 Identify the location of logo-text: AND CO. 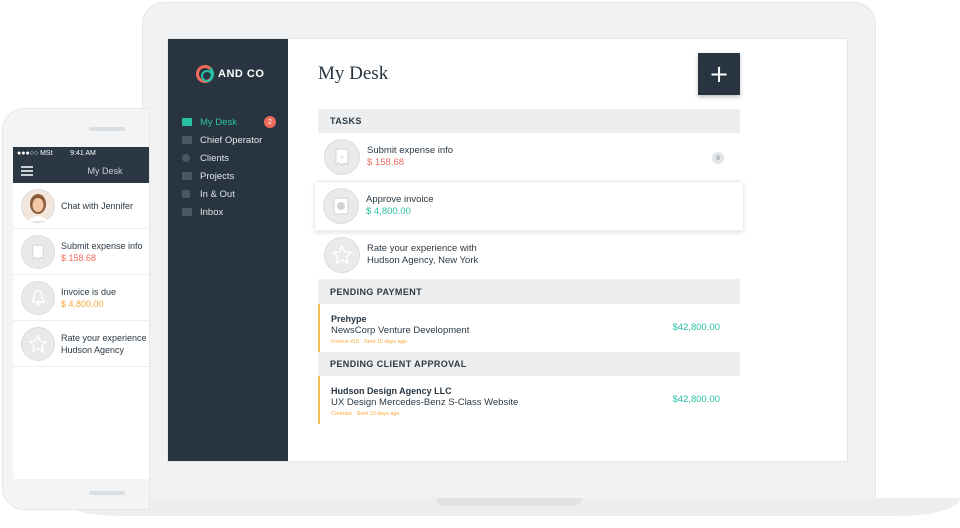
(241, 74).